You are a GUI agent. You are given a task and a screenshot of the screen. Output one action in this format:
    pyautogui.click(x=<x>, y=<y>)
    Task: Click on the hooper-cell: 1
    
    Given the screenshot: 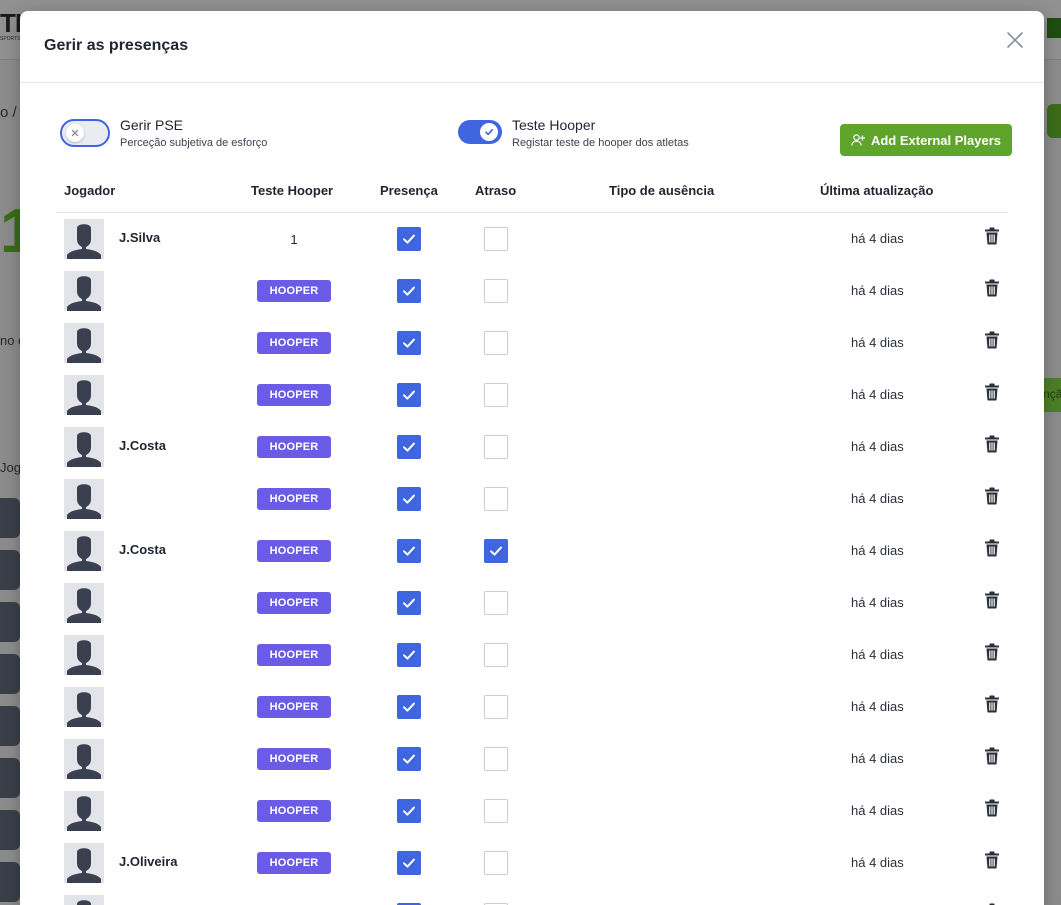 What is the action you would take?
    pyautogui.click(x=294, y=239)
    